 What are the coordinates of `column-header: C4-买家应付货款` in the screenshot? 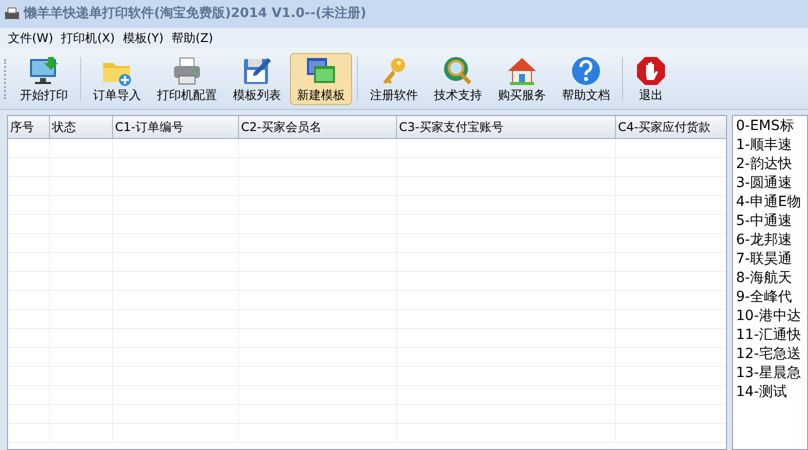 It's located at (671, 127).